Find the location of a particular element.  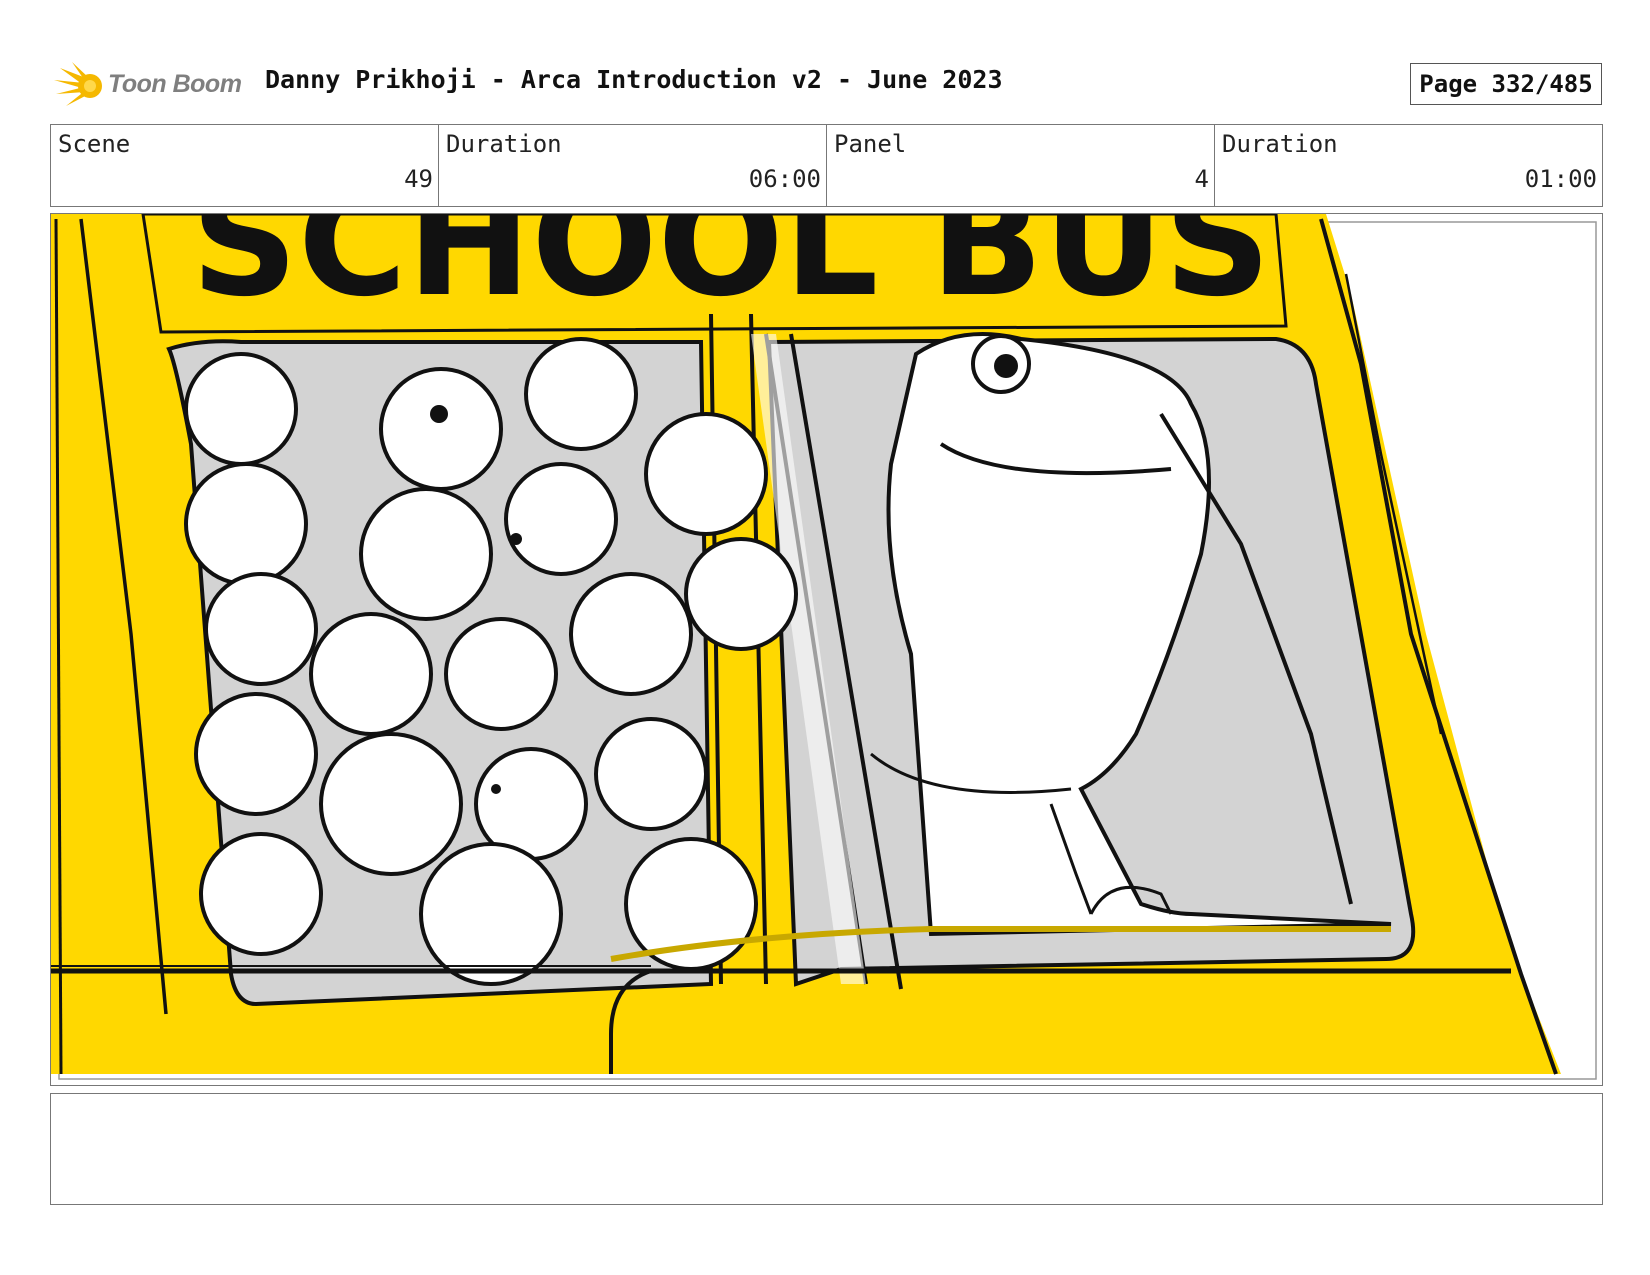

panel-duration-label: Duration is located at coordinates (1280, 144).